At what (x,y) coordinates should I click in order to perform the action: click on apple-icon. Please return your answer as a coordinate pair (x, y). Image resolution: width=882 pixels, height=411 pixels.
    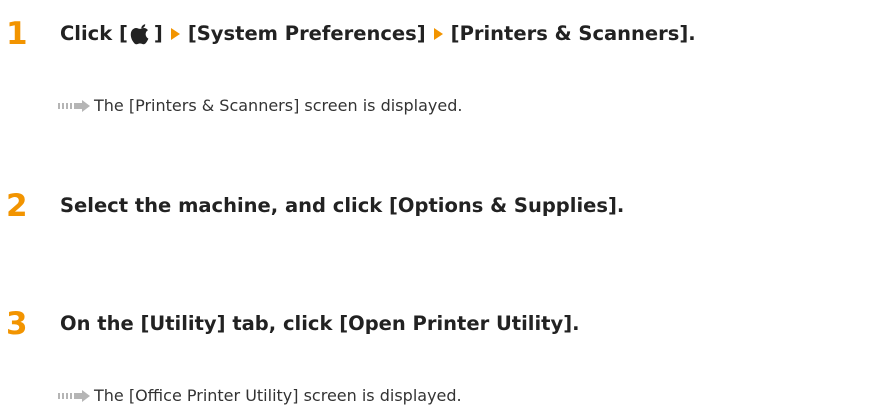
    Looking at the image, I should click on (141, 34).